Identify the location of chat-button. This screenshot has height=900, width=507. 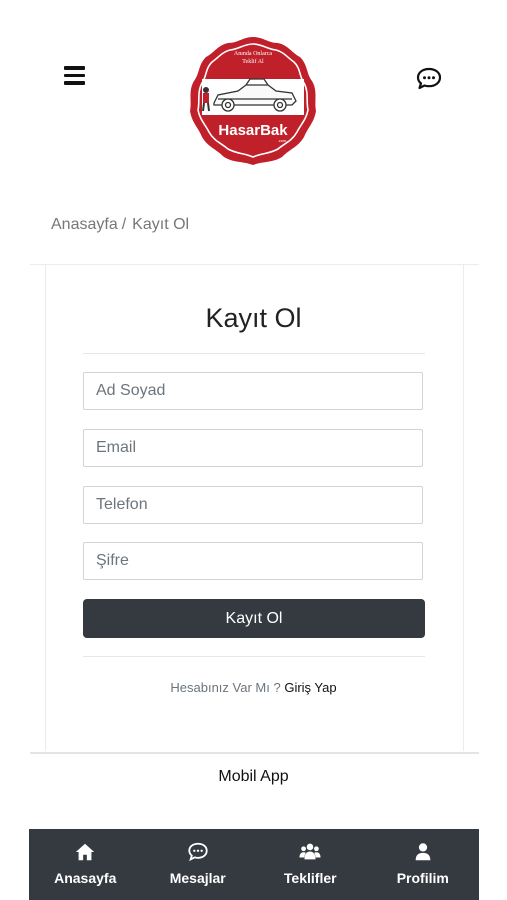
(429, 79).